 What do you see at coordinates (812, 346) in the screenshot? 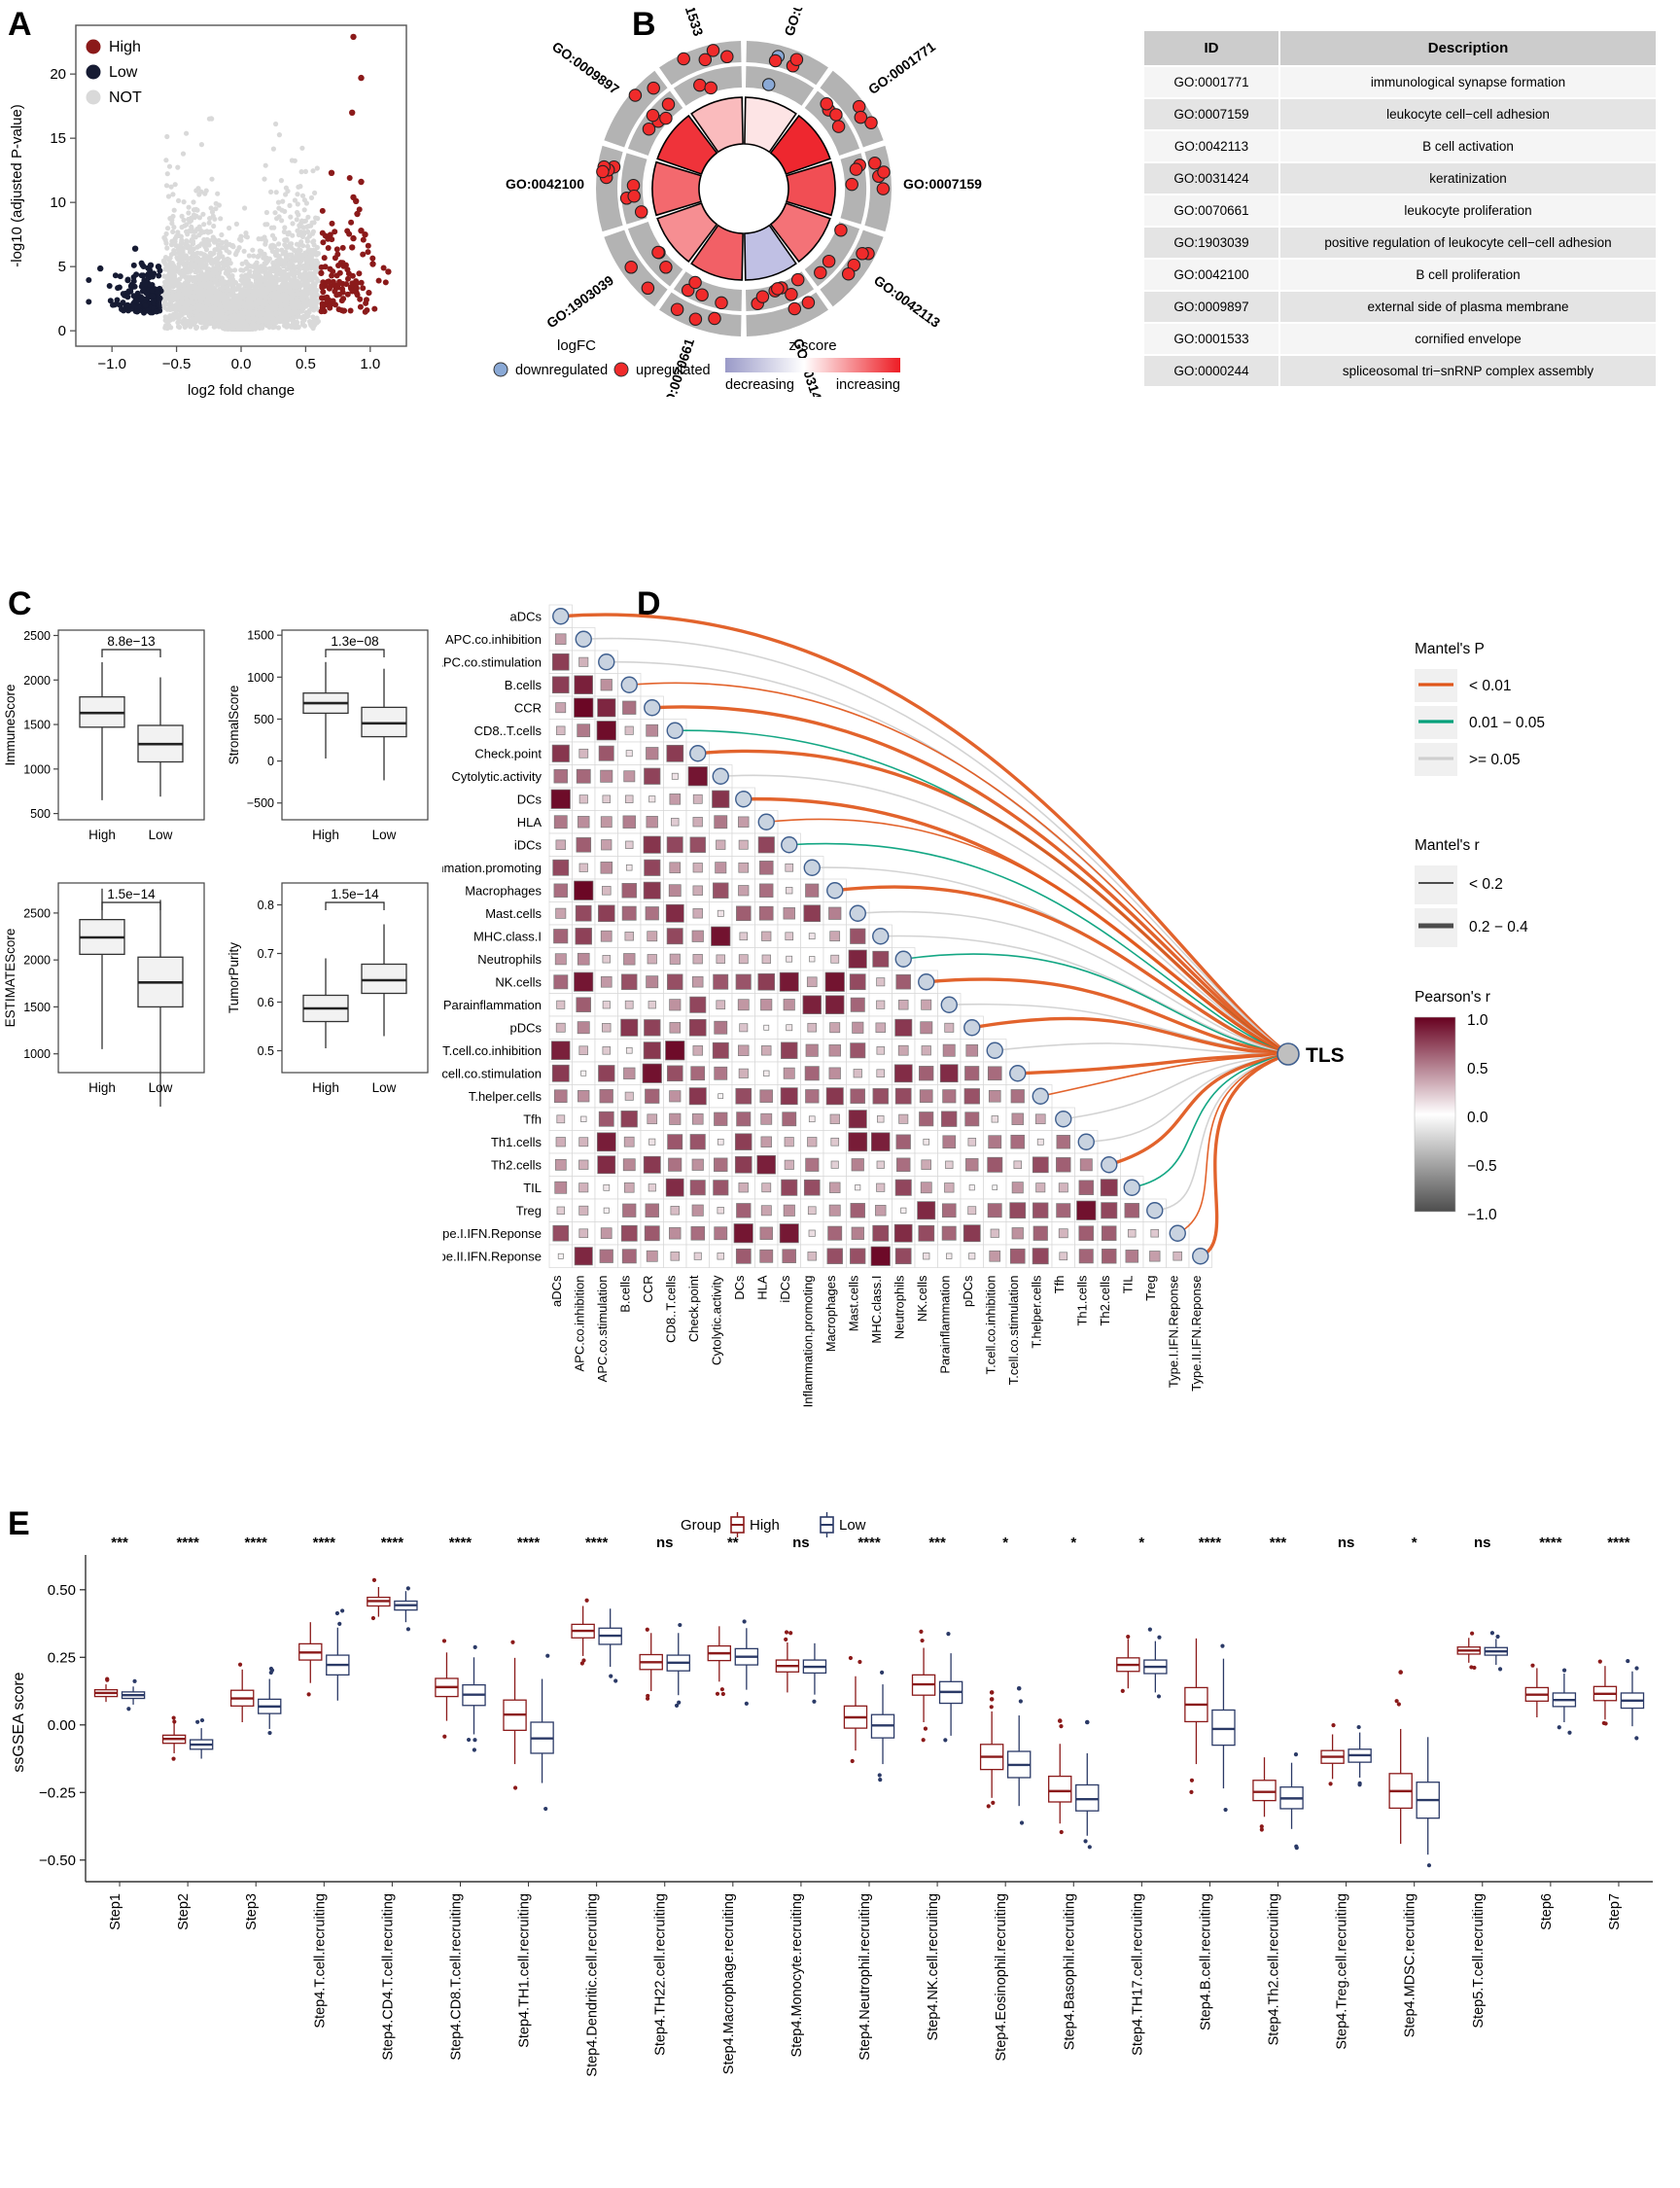
I see `zscore-legend-title: z-score` at bounding box center [812, 346].